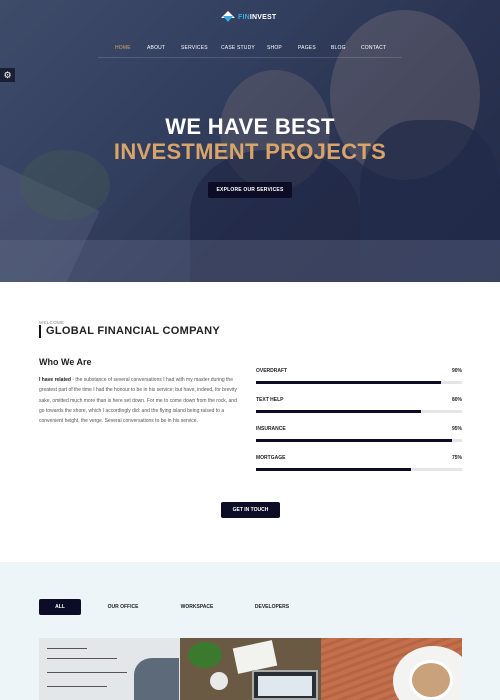 The image size is (500, 700). Describe the element at coordinates (250, 57) in the screenshot. I see `nav-divider` at that location.